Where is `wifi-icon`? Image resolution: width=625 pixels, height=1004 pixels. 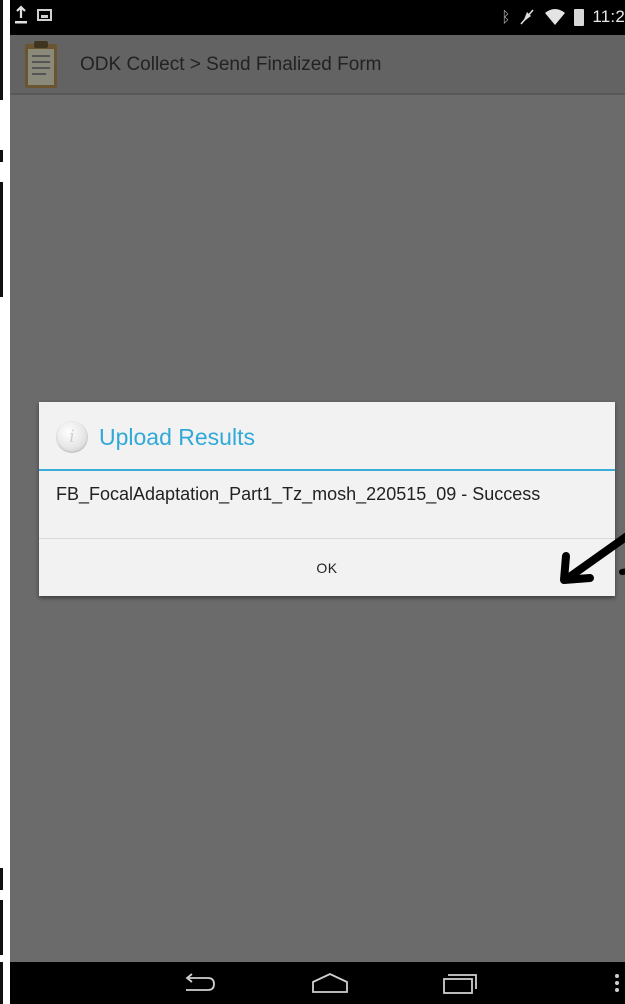
wifi-icon is located at coordinates (555, 17).